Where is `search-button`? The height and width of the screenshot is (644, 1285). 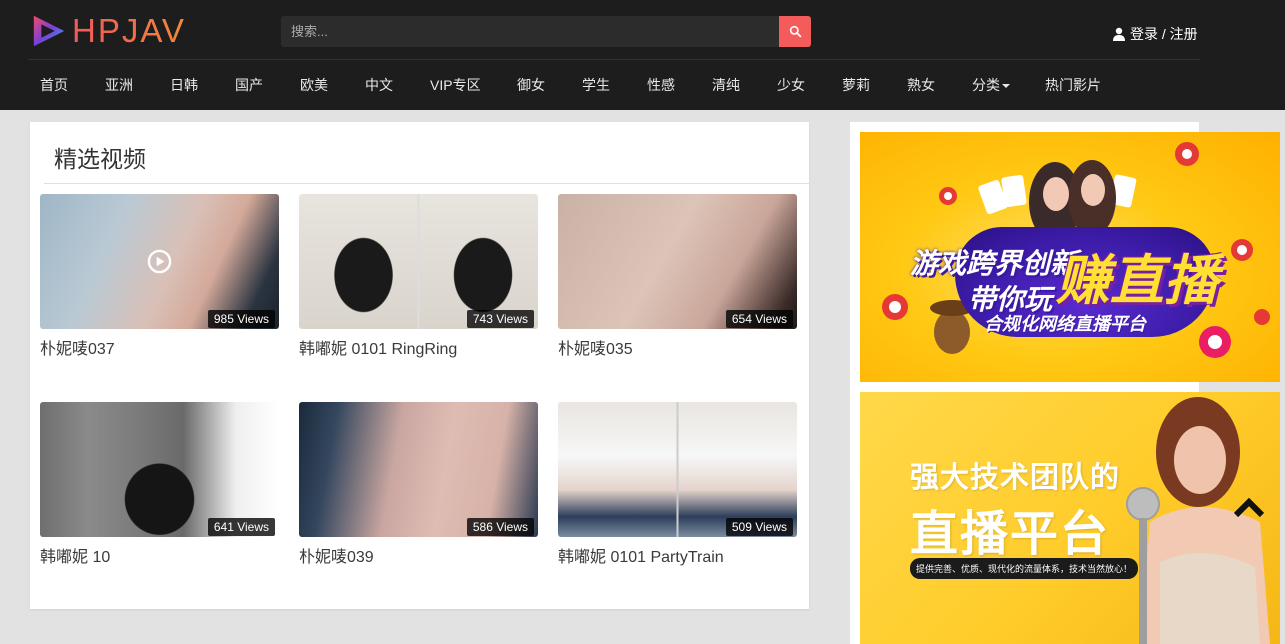 search-button is located at coordinates (795, 31).